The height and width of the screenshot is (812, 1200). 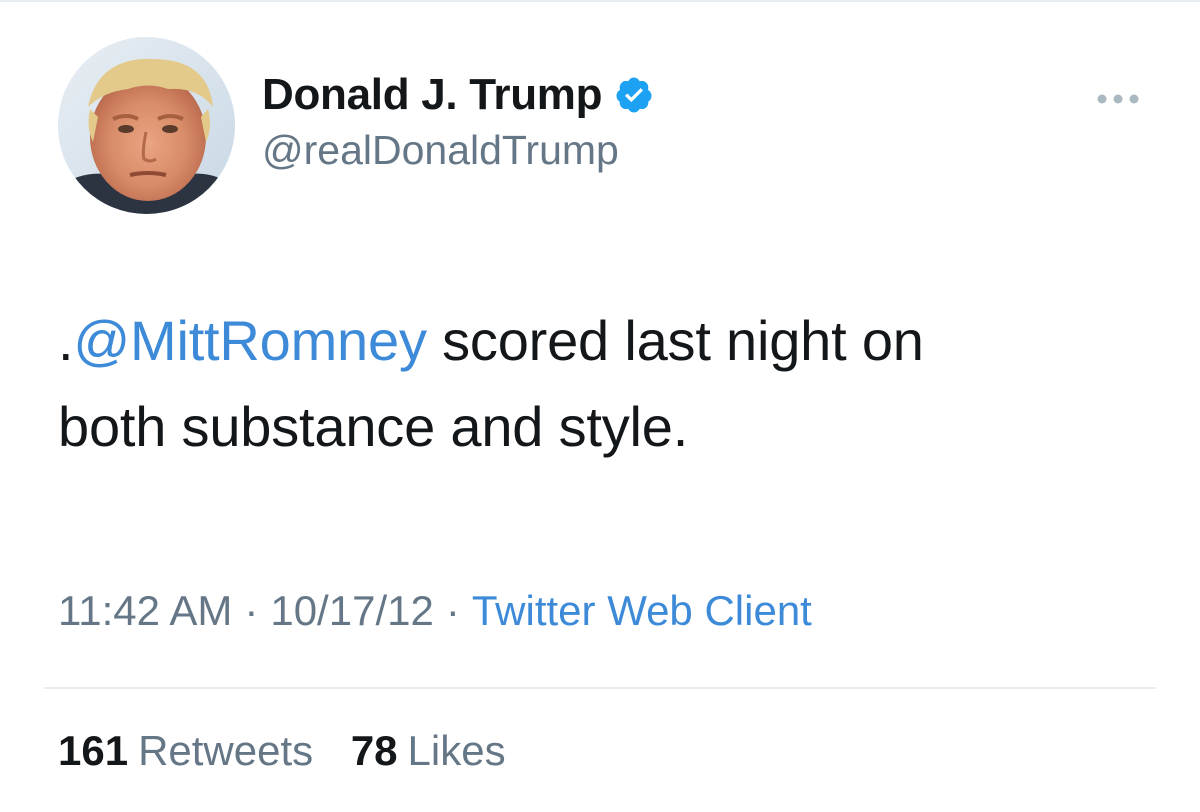 What do you see at coordinates (435, 611) in the screenshot?
I see `tweet-meta: 11:42 AM · 10/17/12 · Twitter Web Client` at bounding box center [435, 611].